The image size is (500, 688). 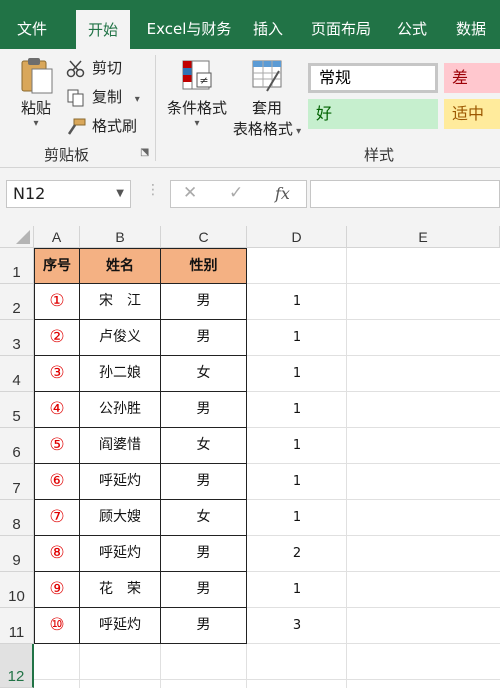 What do you see at coordinates (472, 78) in the screenshot?
I see `style-bad: 差` at bounding box center [472, 78].